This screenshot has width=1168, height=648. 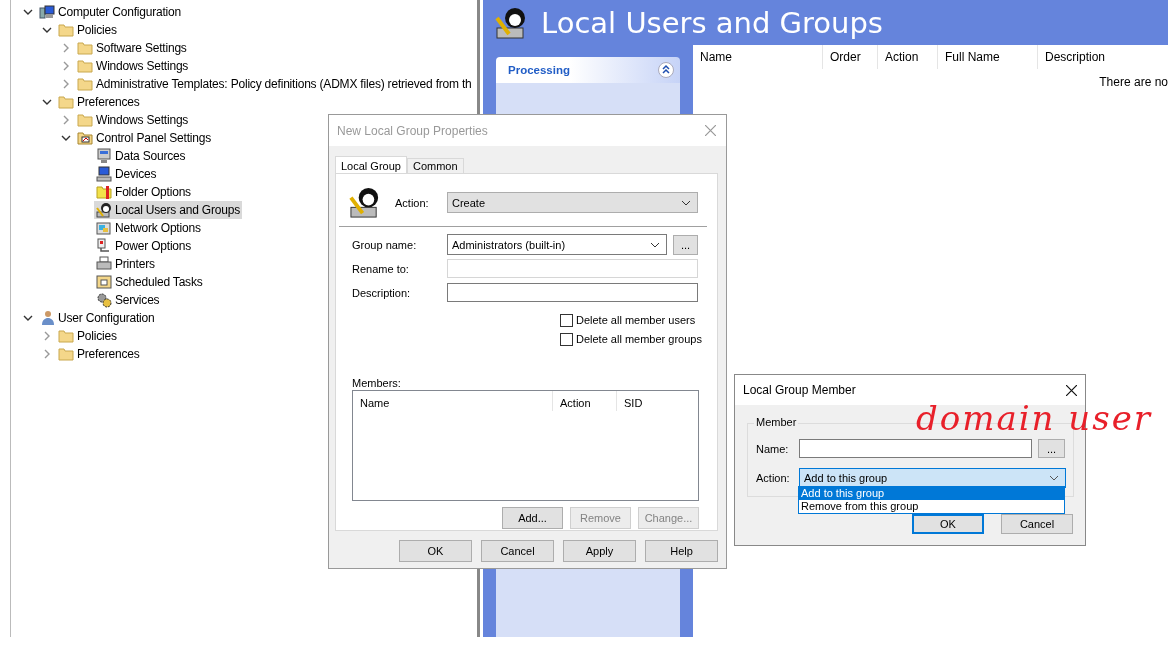 What do you see at coordinates (932, 477) in the screenshot?
I see `action-dropdown: Add to this group` at bounding box center [932, 477].